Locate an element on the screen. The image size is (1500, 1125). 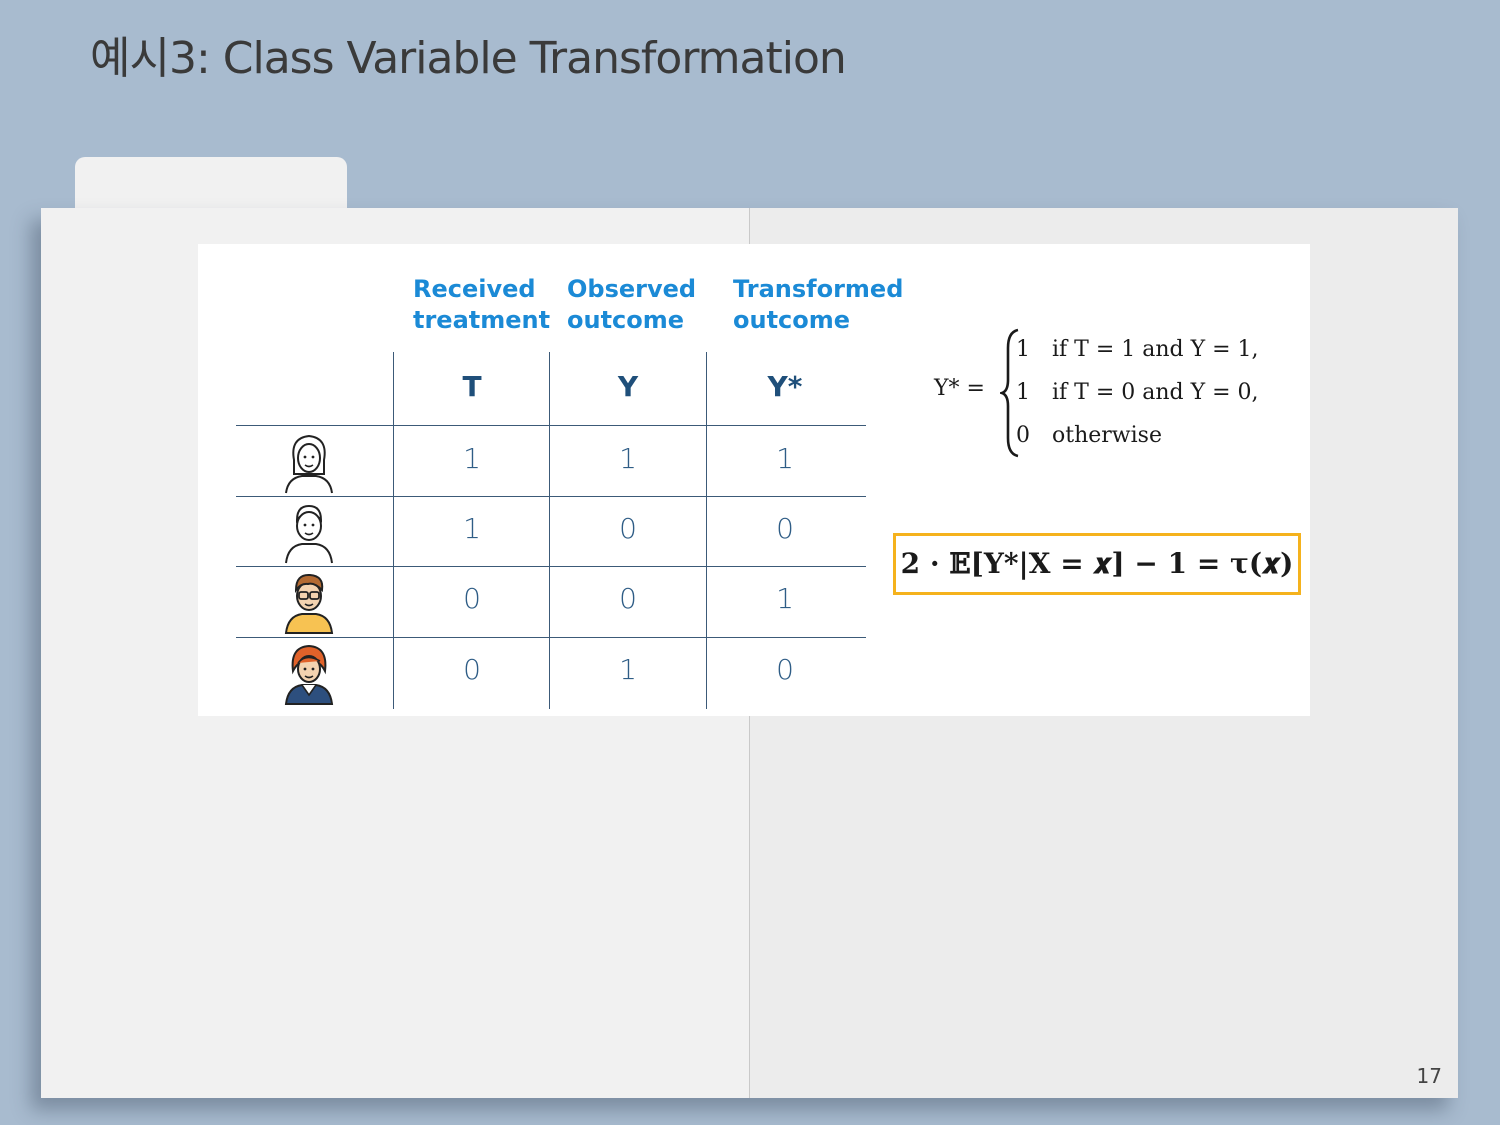
symbol-Y: Y is located at coordinates (628, 386).